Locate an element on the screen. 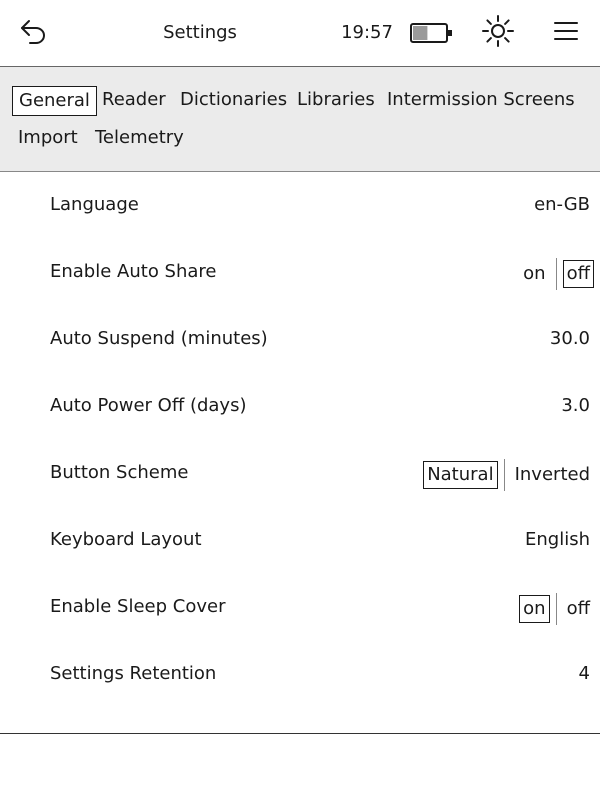  tab-reader: Reader is located at coordinates (134, 101).